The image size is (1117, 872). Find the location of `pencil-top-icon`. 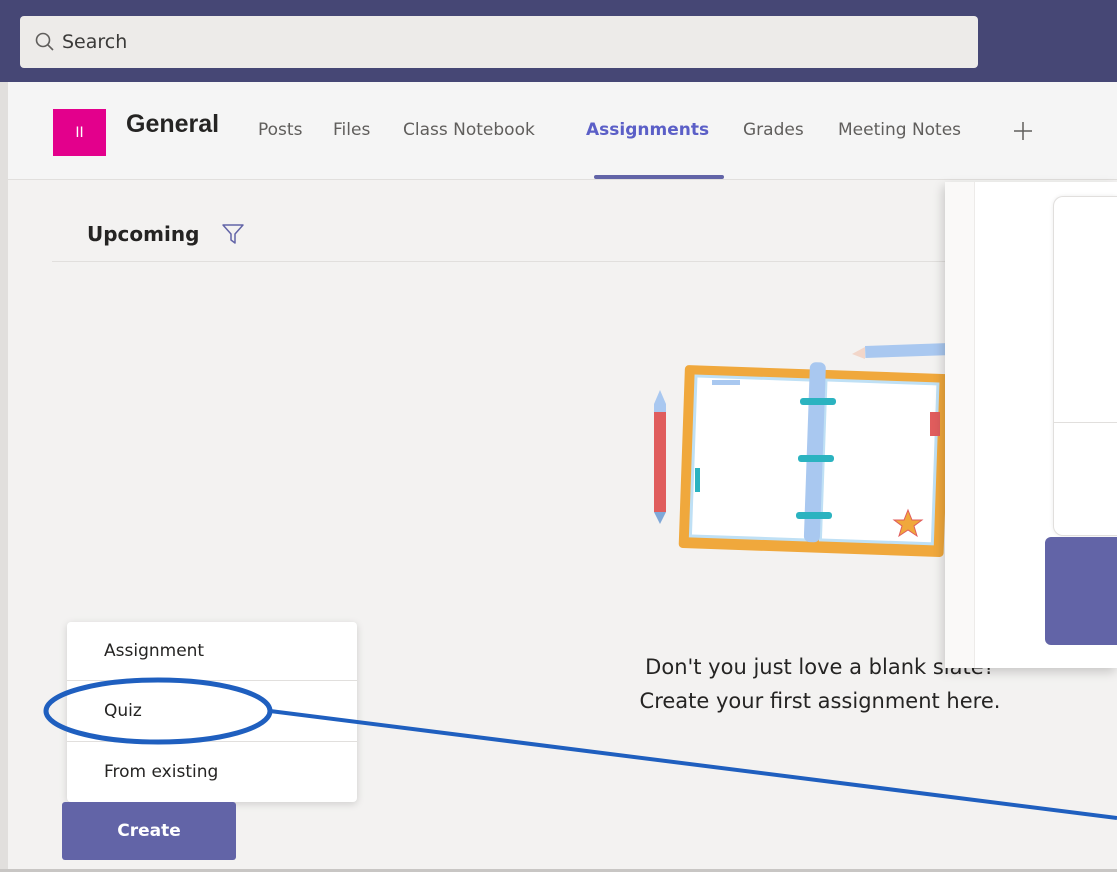

pencil-top-icon is located at coordinates (906, 350).